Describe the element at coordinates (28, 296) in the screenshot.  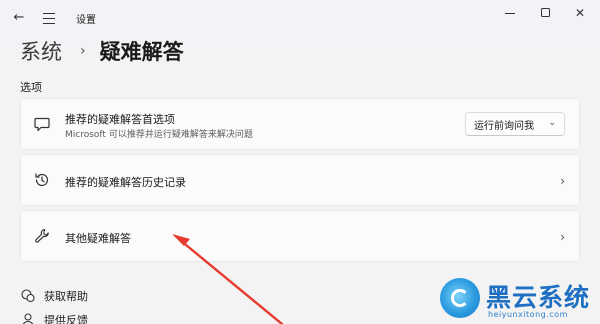
I see `help-icon` at that location.